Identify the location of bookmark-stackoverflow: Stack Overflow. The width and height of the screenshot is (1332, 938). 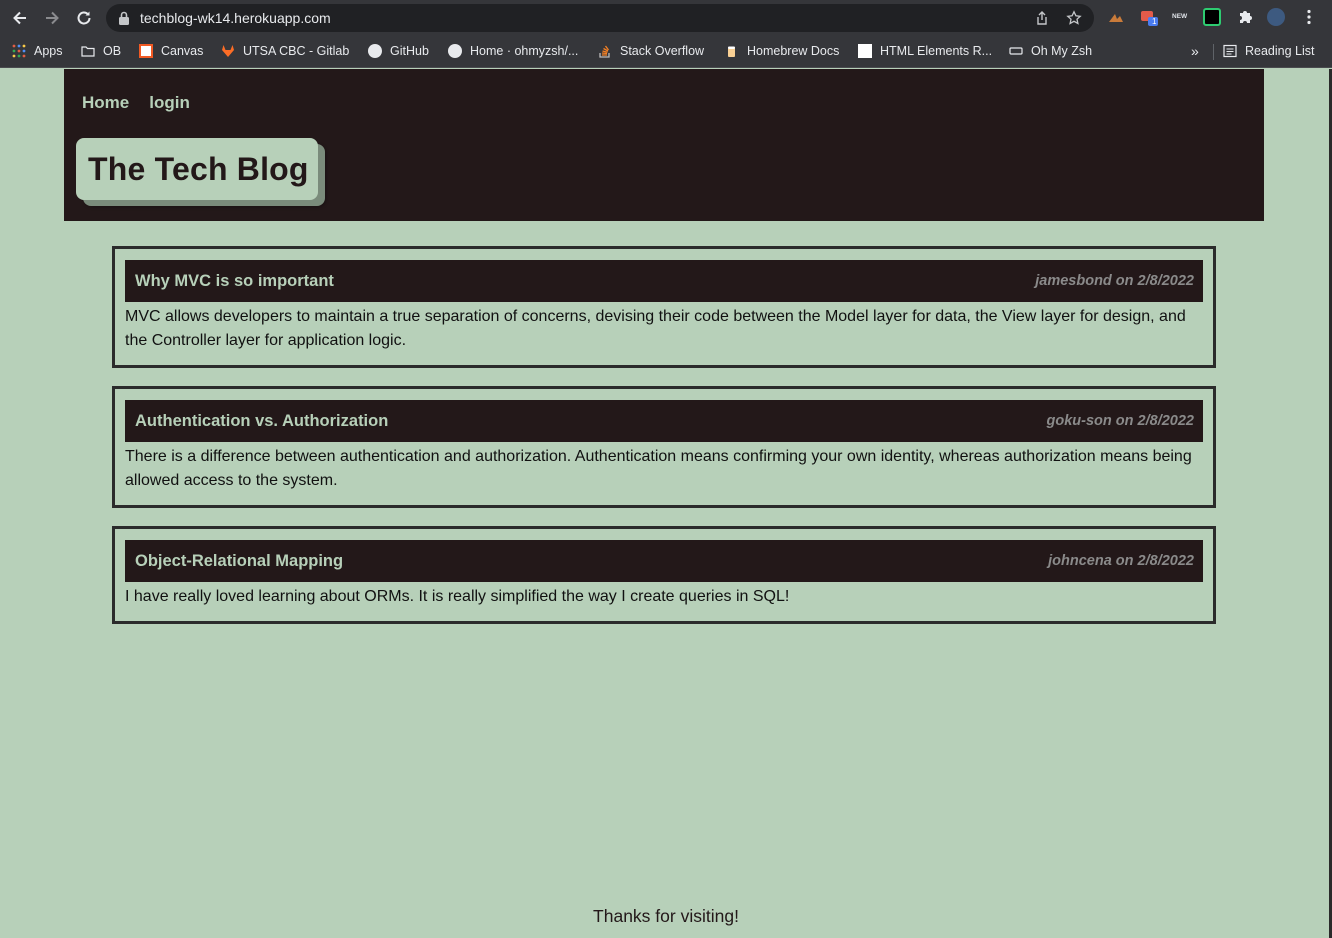
(651, 51).